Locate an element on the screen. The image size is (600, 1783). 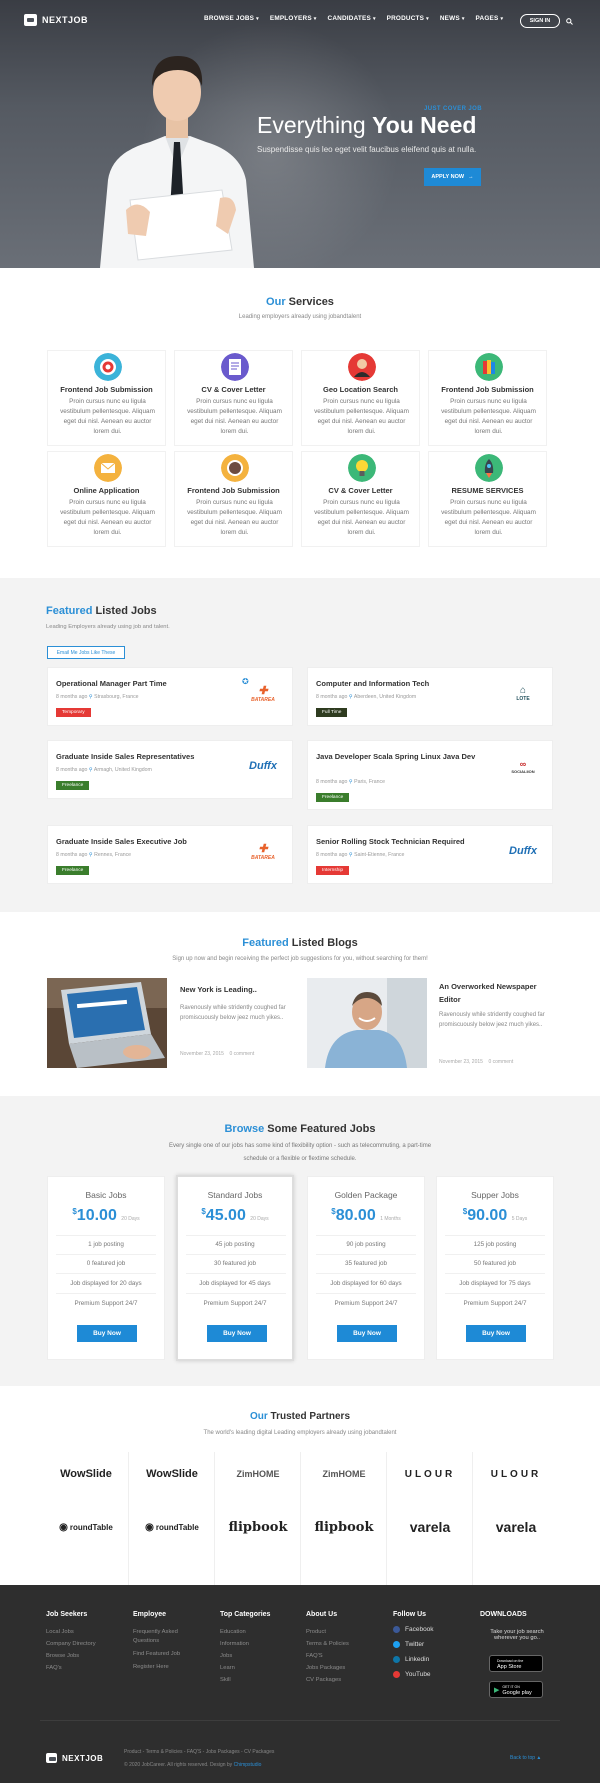
blog-image-laptop is located at coordinates (107, 1023).